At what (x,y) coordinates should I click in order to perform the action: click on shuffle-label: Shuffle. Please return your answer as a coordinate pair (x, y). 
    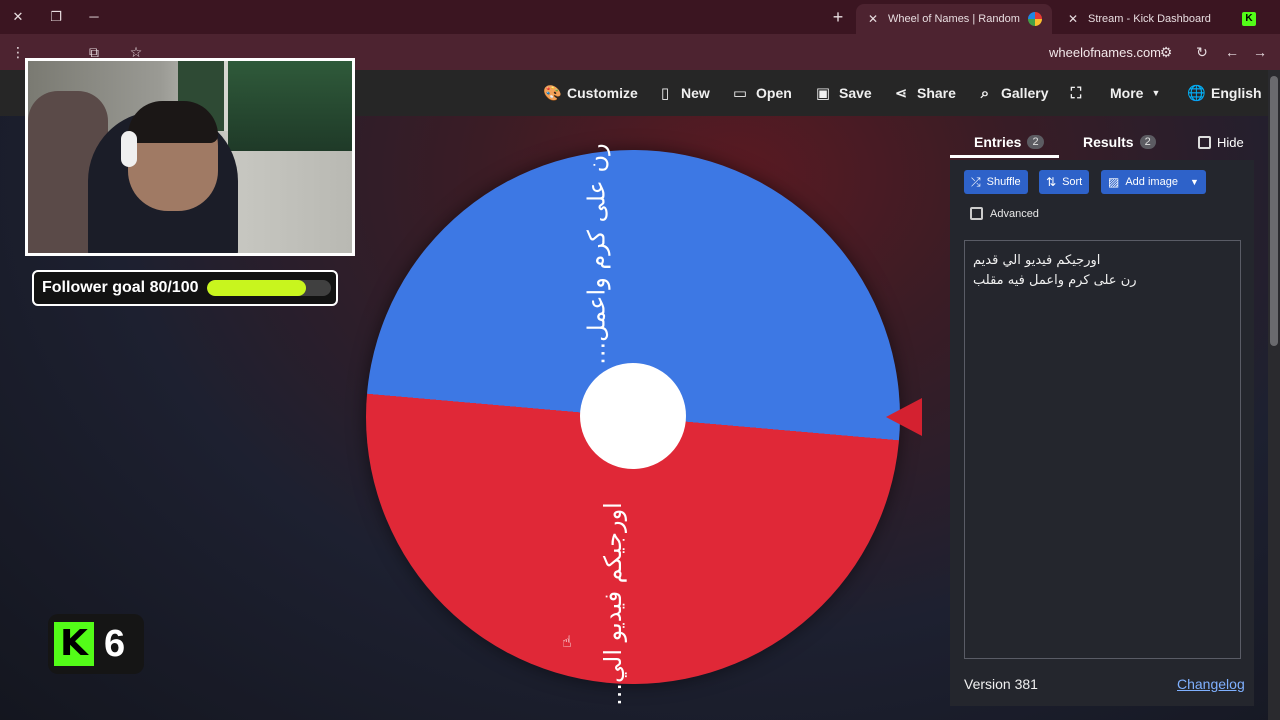
    Looking at the image, I should click on (1003, 182).